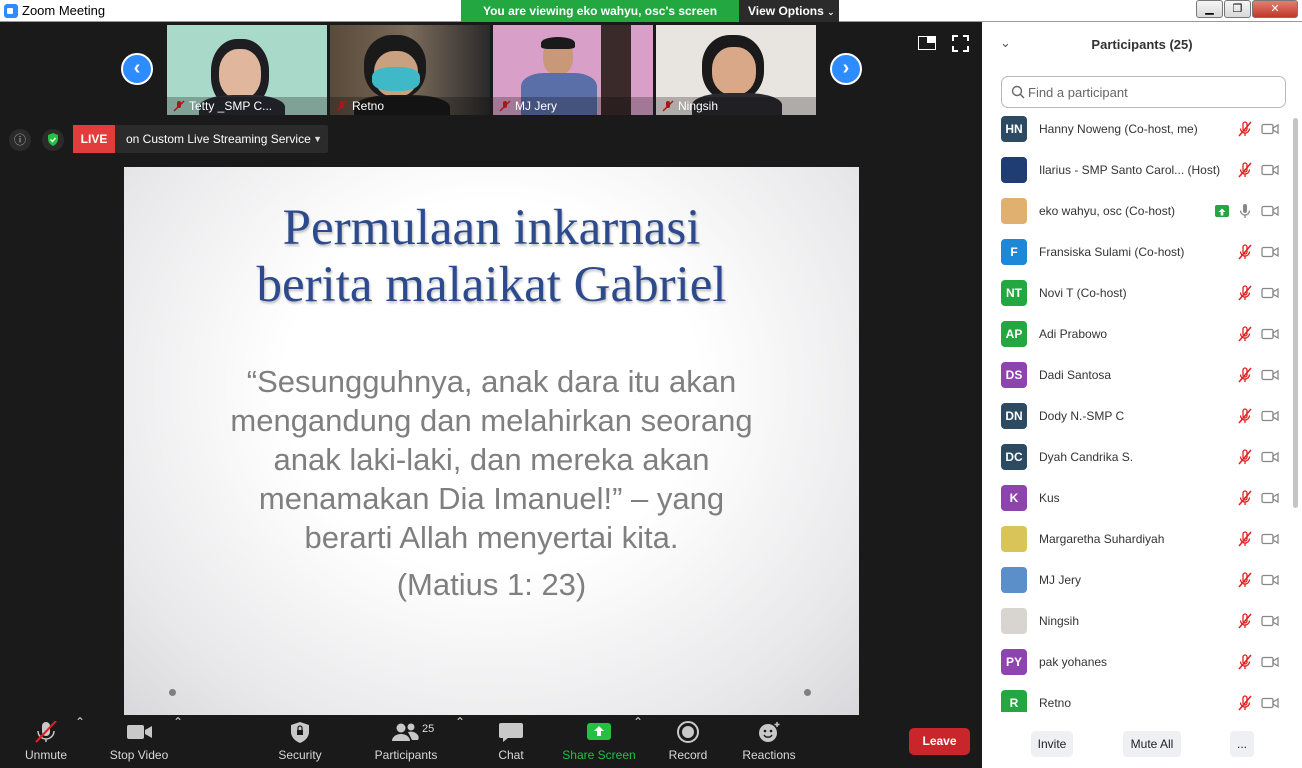 This screenshot has width=1302, height=768. I want to click on participant-row: F Fransiska Sulami (Co-host), so click(1137, 252).